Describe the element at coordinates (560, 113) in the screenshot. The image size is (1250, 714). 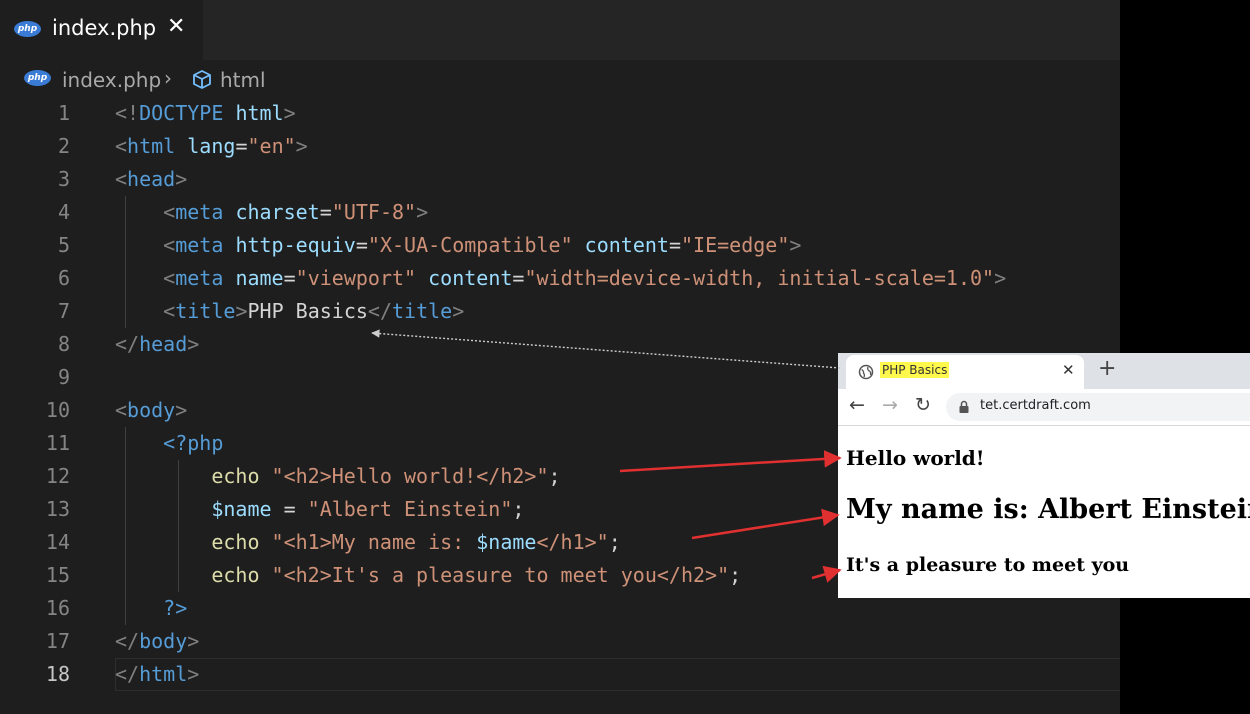
I see `code-line: 1 <!DOCTYPE html>` at that location.